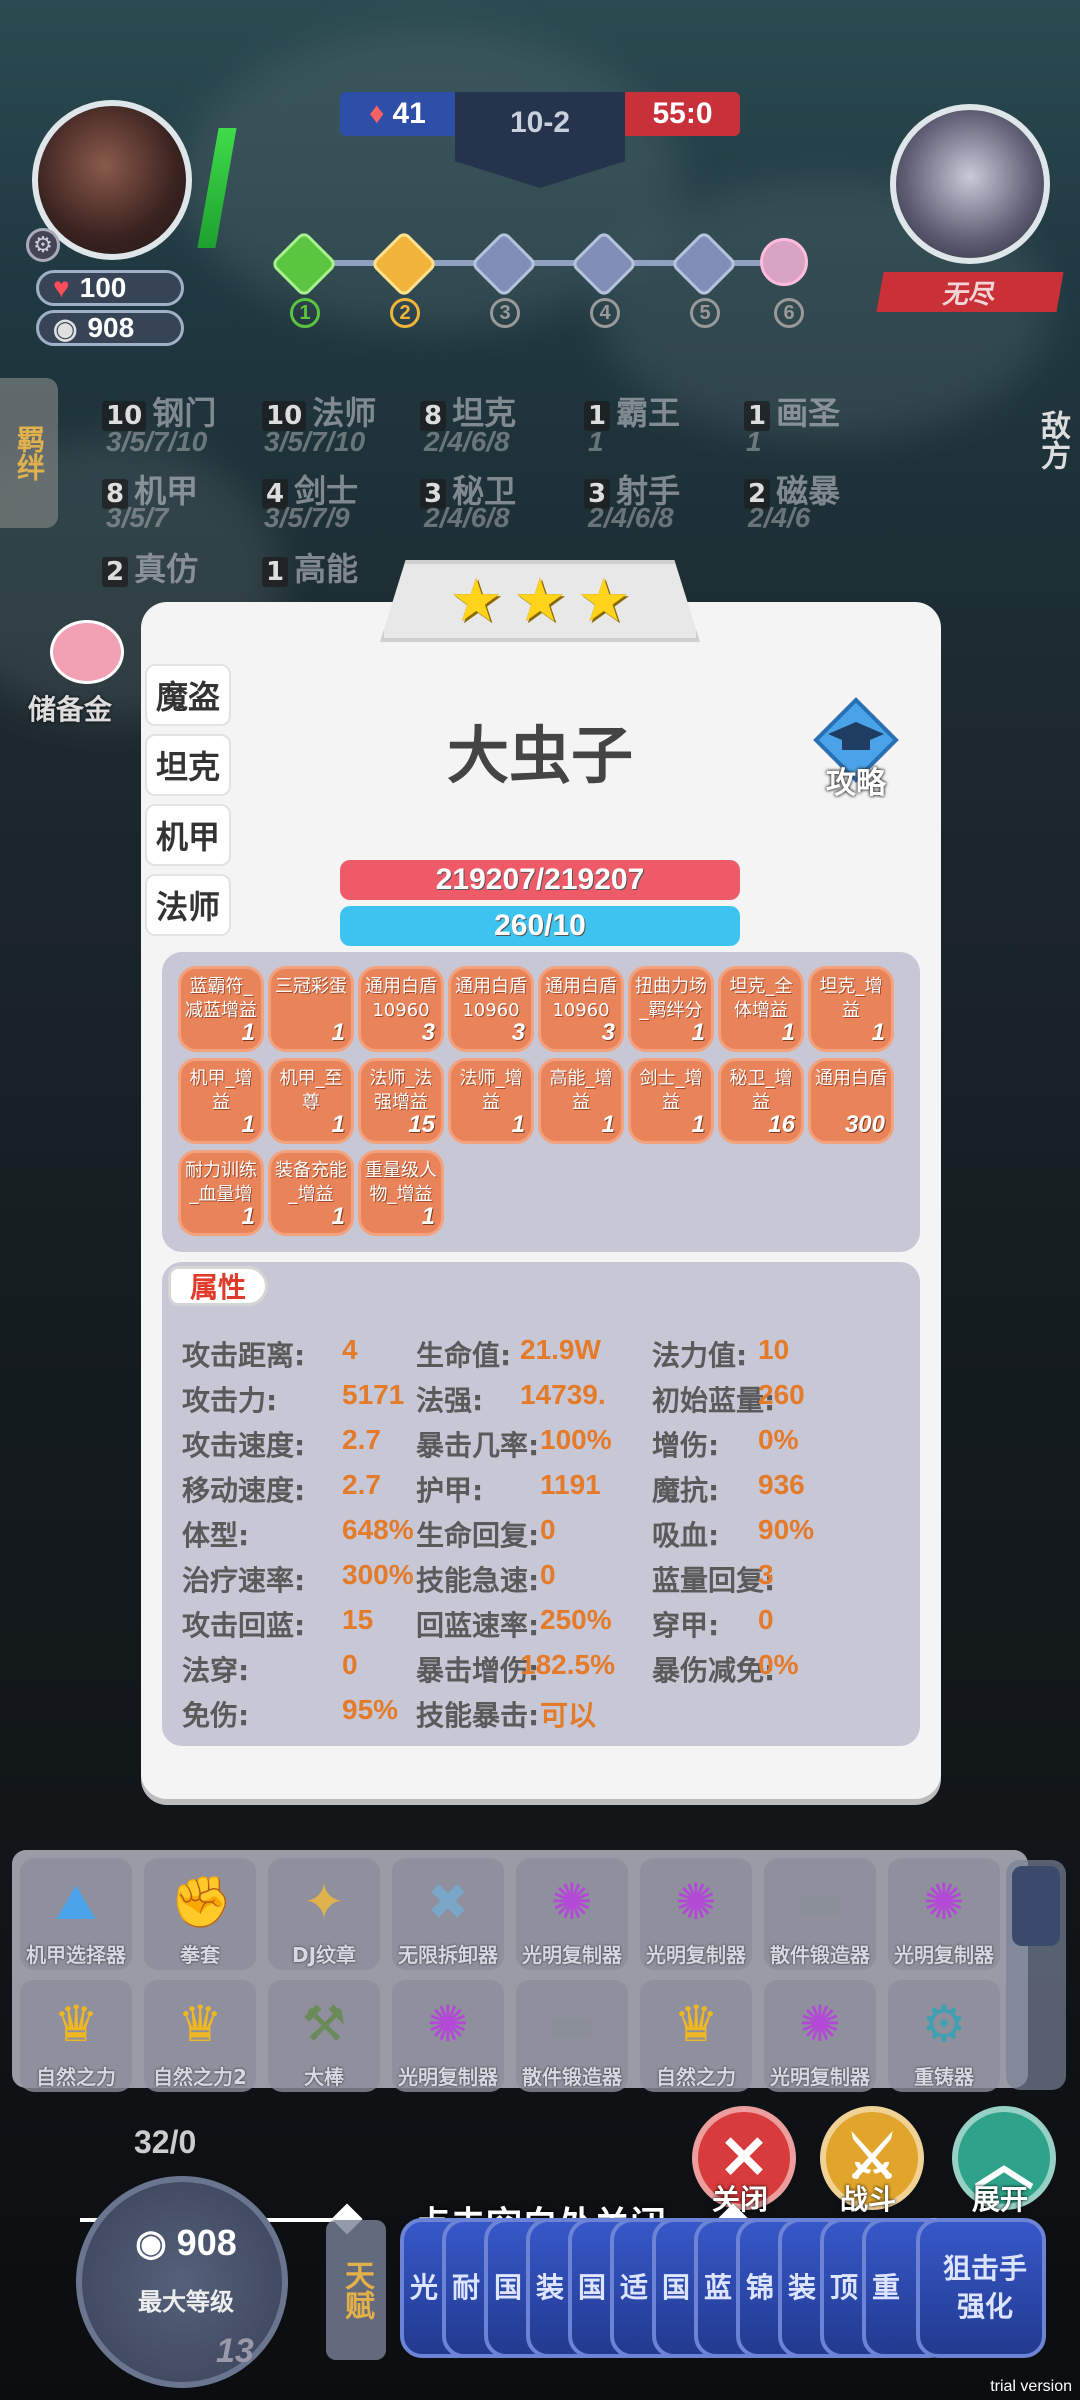 This screenshot has width=1080, height=2400. Describe the element at coordinates (110, 328) in the screenshot. I see `gold-pill: ◉ 908` at that location.